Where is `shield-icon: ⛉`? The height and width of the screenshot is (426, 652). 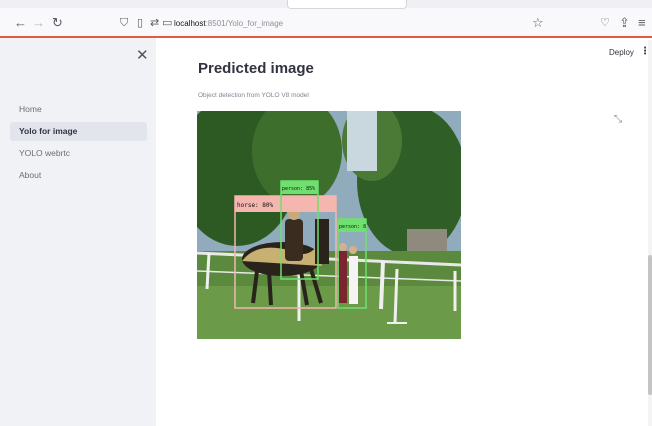 shield-icon: ⛉ is located at coordinates (124, 23).